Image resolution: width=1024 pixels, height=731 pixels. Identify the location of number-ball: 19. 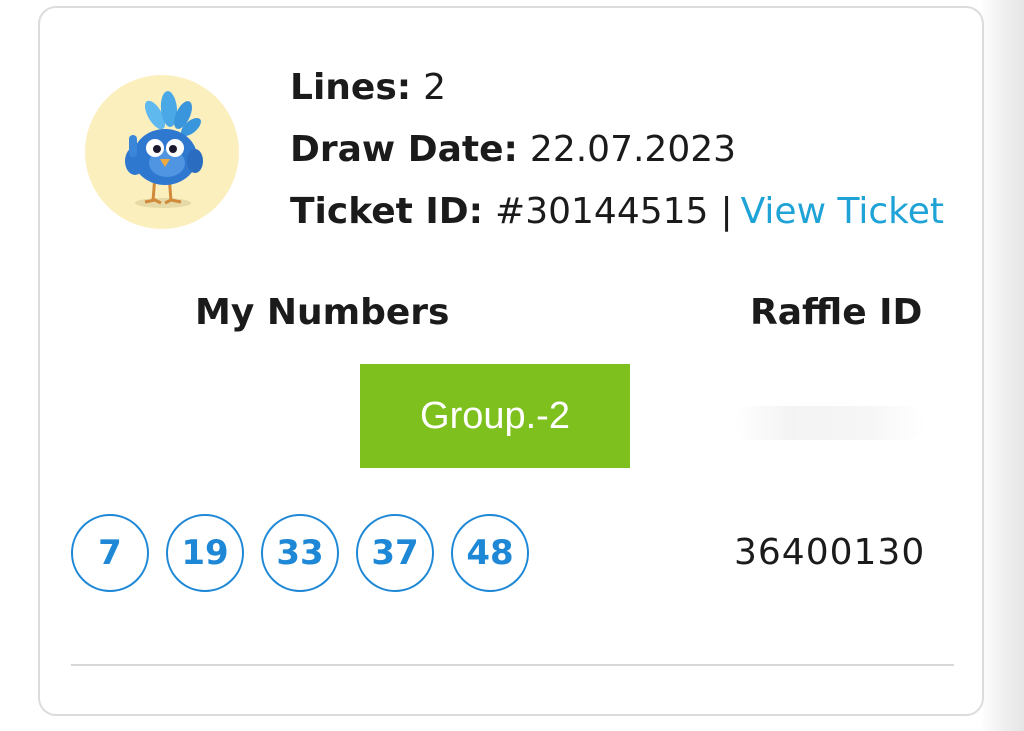
(205, 553).